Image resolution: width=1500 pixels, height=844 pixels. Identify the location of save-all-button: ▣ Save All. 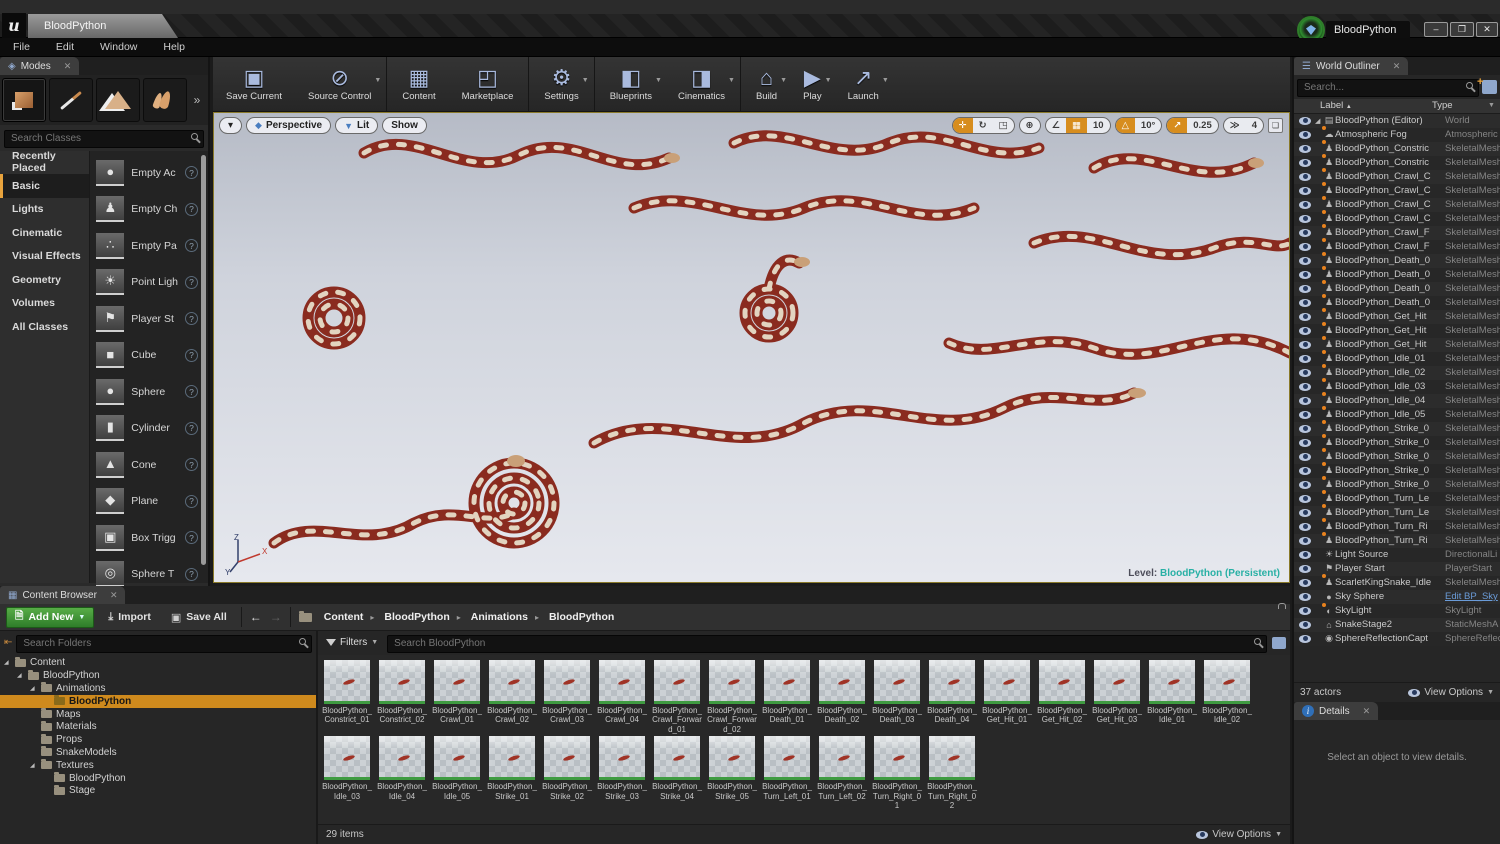
(199, 617).